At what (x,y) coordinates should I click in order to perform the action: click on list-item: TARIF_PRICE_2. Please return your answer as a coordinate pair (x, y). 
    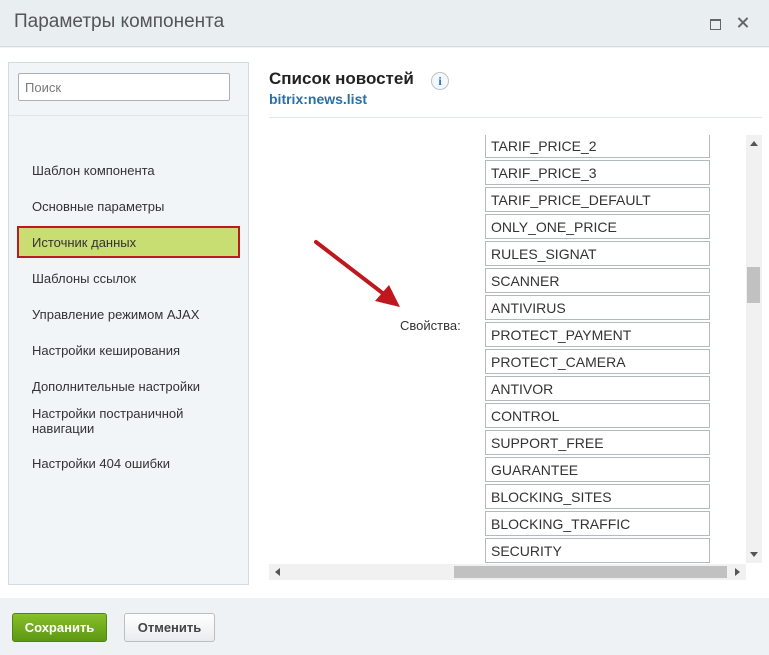
    Looking at the image, I should click on (597, 146).